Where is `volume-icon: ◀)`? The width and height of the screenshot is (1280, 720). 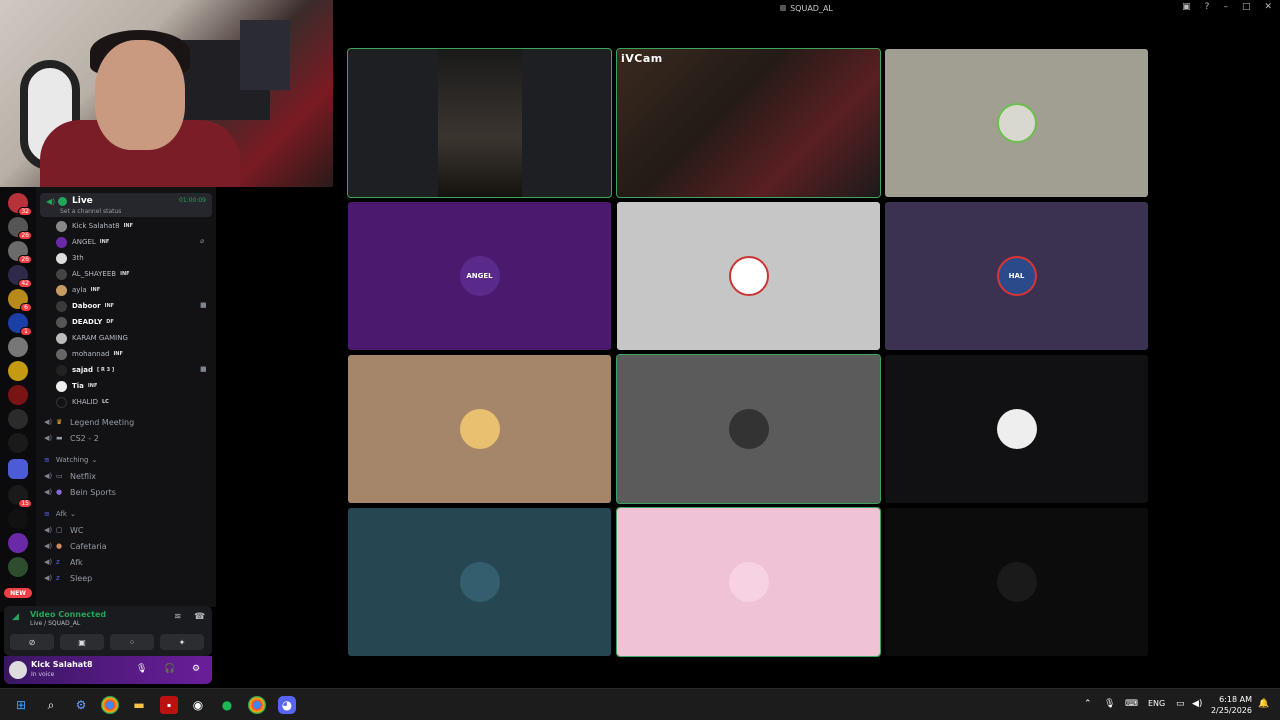 volume-icon: ◀) is located at coordinates (1197, 704).